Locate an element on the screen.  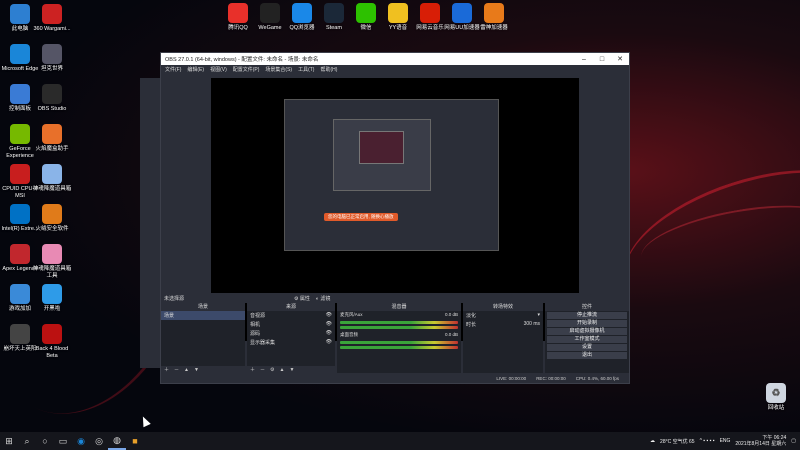
source-item: 音视源 👁 is located at coordinates (291, 315).